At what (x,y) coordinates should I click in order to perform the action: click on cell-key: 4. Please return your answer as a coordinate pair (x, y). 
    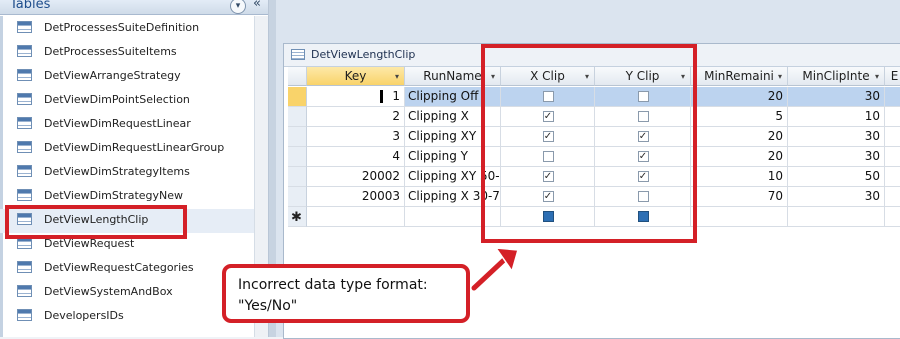
    Looking at the image, I should click on (356, 157).